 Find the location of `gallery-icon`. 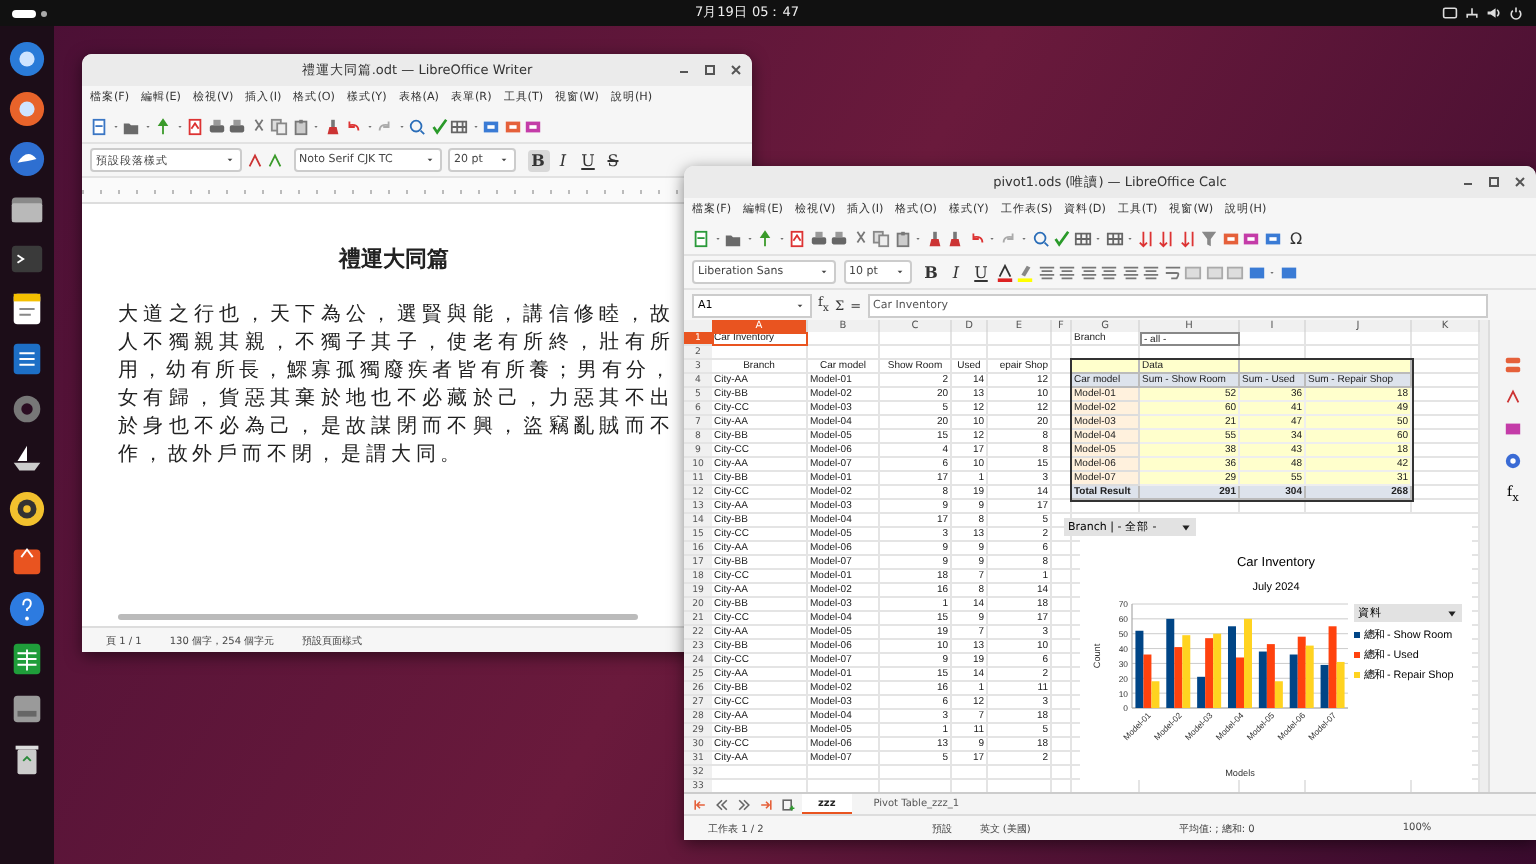

gallery-icon is located at coordinates (1513, 429).